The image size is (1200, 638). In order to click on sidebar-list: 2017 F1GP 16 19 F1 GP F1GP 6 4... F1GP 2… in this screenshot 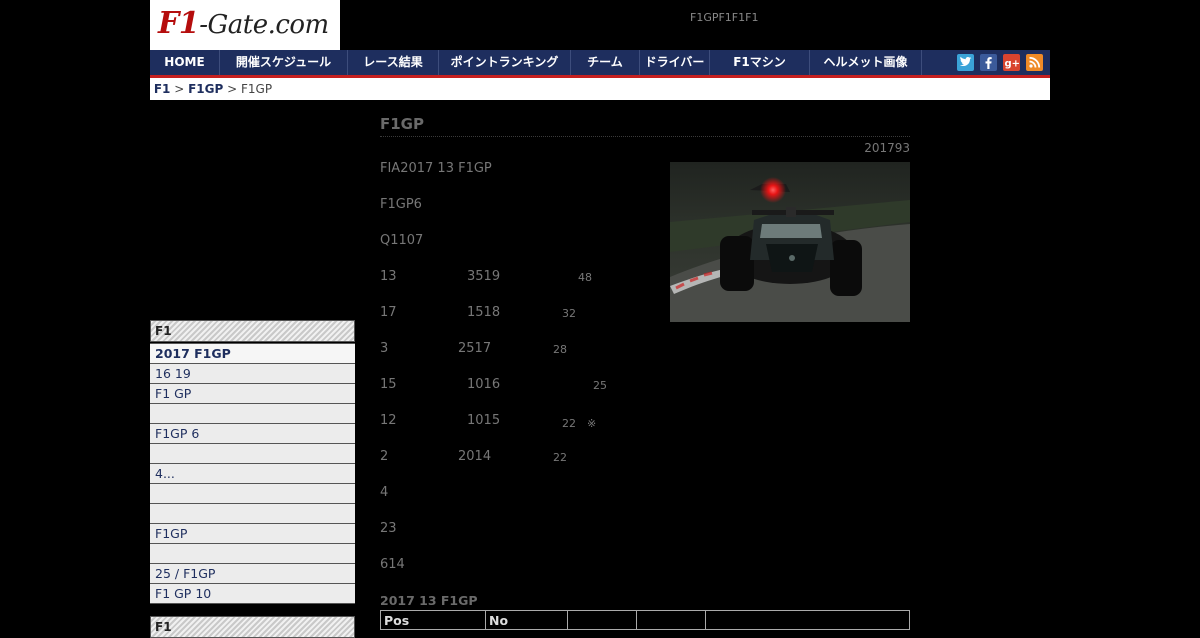, I will do `click(252, 473)`.